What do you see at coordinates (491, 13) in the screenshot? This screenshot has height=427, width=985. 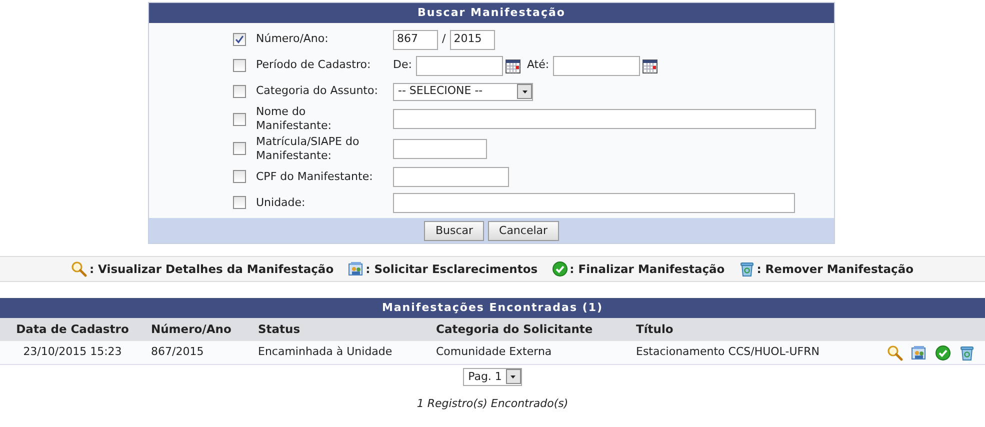 I see `panel-title: Buscar Manifestação` at bounding box center [491, 13].